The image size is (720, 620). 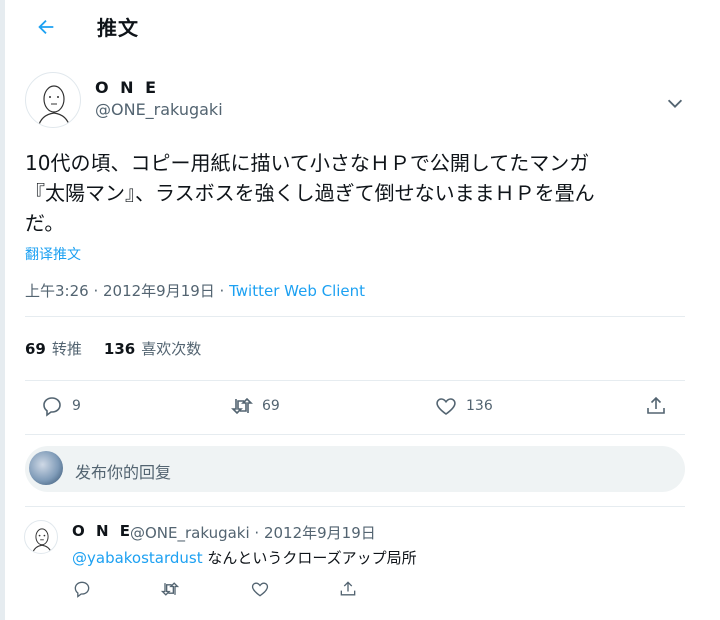 What do you see at coordinates (76, 406) in the screenshot?
I see `reply-count: 9` at bounding box center [76, 406].